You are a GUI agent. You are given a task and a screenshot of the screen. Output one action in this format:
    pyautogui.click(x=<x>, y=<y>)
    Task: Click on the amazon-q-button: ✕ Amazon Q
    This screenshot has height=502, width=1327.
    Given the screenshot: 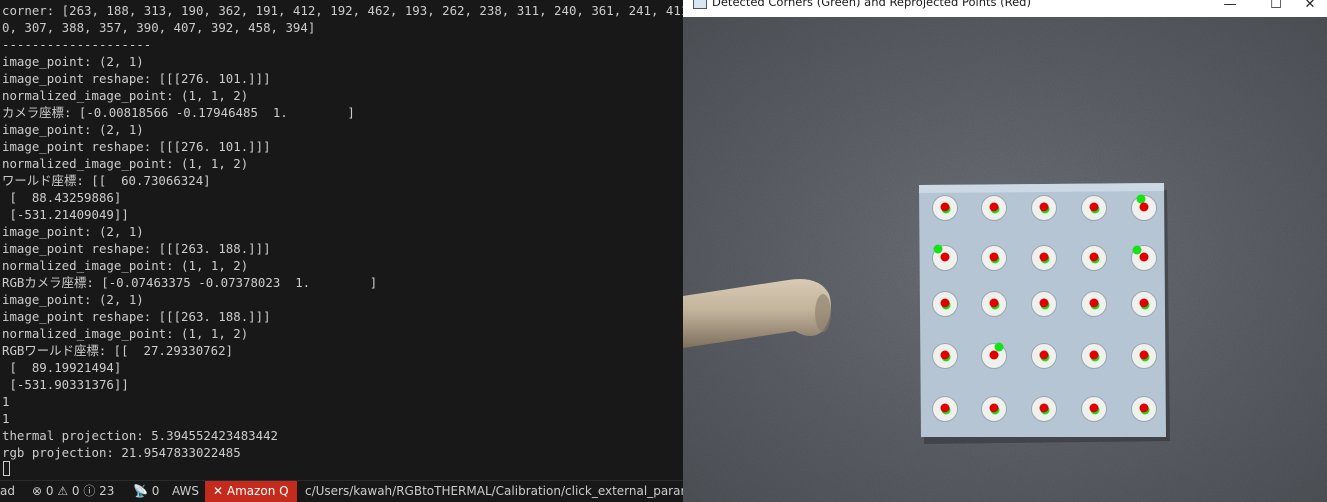 What is the action you would take?
    pyautogui.click(x=251, y=491)
    